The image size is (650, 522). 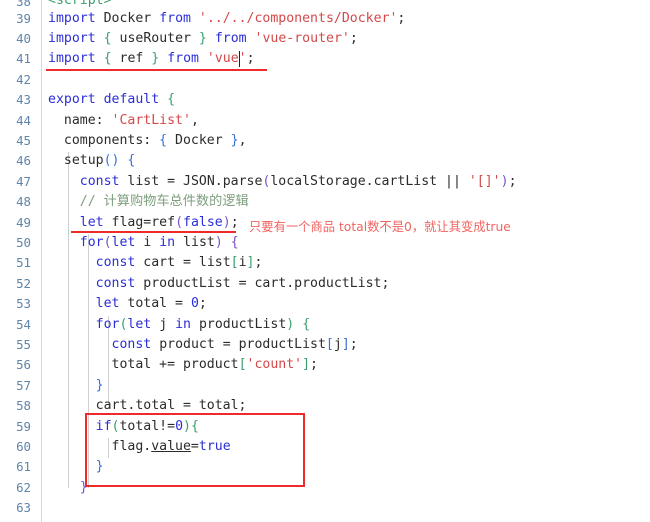 I want to click on code-line-59: if(total!=0){, so click(x=123, y=427).